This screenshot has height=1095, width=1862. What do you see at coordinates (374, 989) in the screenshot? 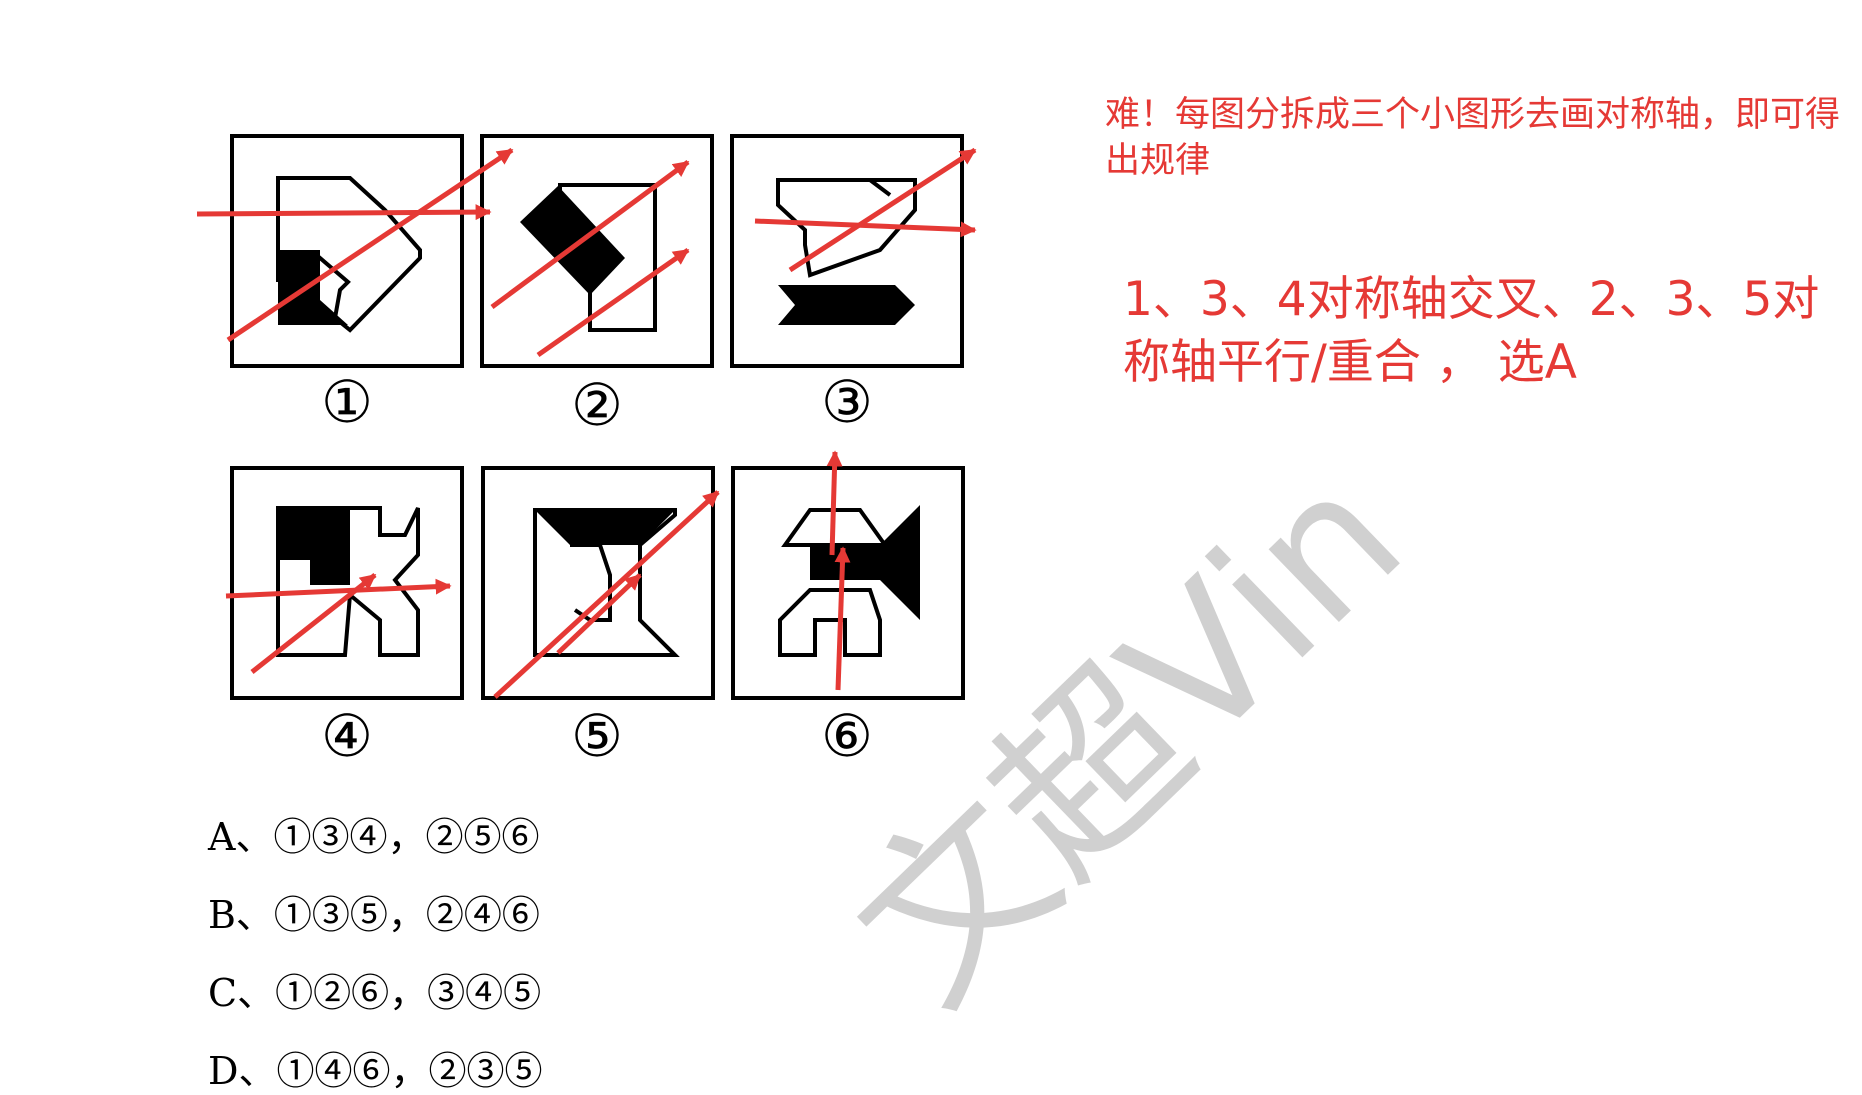
I see `option-c: C、①②⑥，③④⑤` at bounding box center [374, 989].